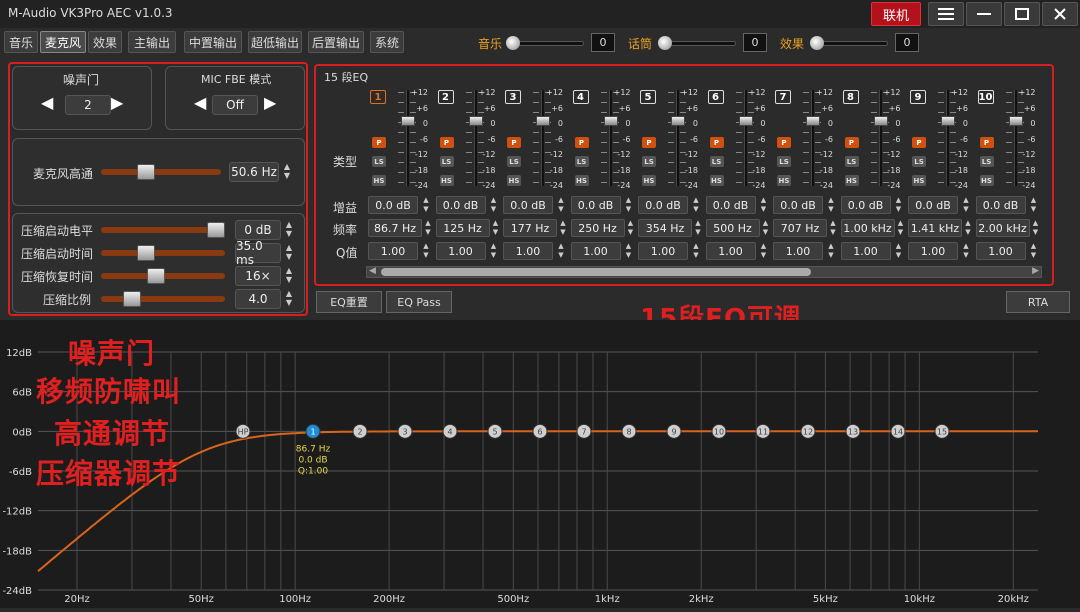 The height and width of the screenshot is (612, 1080). I want to click on eq-band-number: 7, so click(783, 97).